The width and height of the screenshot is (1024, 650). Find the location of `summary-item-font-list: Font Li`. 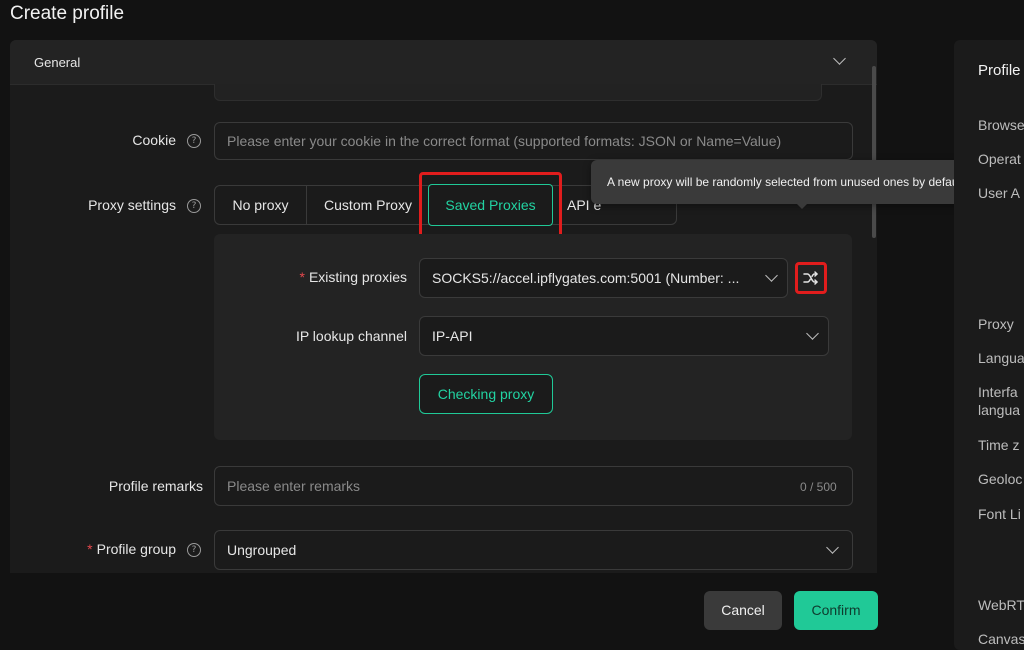

summary-item-font-list: Font Li is located at coordinates (999, 514).